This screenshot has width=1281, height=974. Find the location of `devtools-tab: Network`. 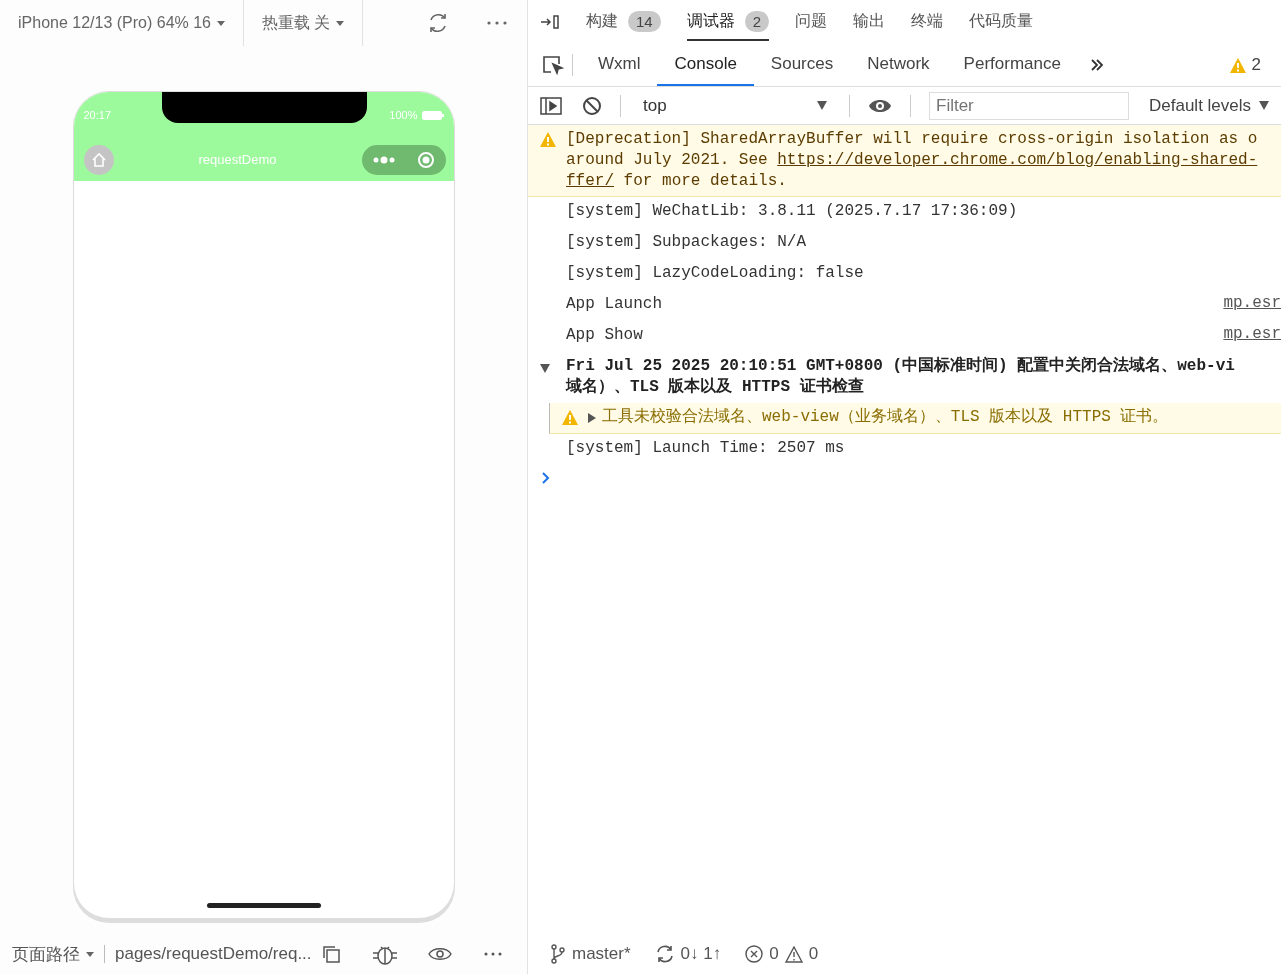

devtools-tab: Network is located at coordinates (898, 65).